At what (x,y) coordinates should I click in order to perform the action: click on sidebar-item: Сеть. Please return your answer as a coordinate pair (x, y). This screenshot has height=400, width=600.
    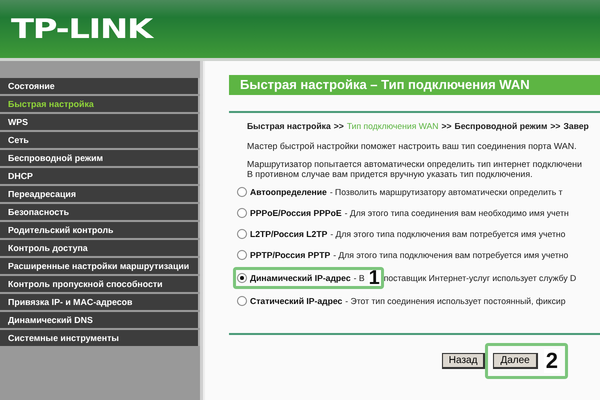
    Looking at the image, I should click on (100, 140).